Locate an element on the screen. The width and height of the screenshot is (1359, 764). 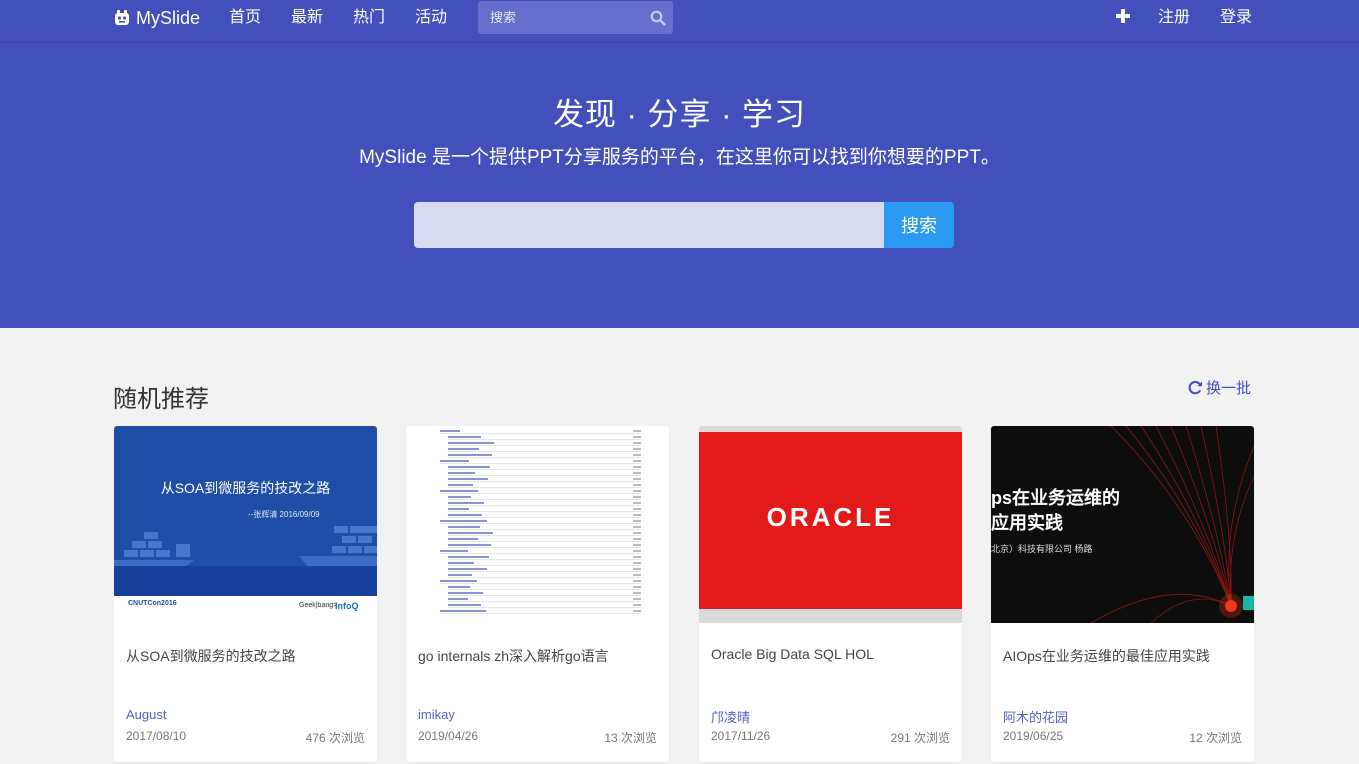
card-date: 2017/11/26 is located at coordinates (741, 736).